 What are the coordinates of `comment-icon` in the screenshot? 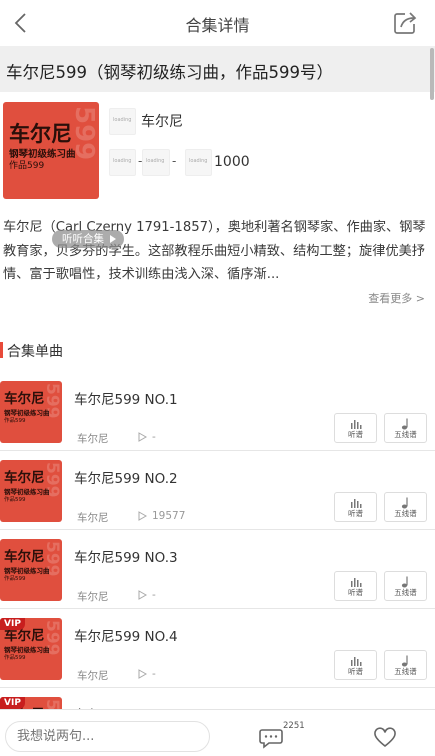 It's located at (271, 739).